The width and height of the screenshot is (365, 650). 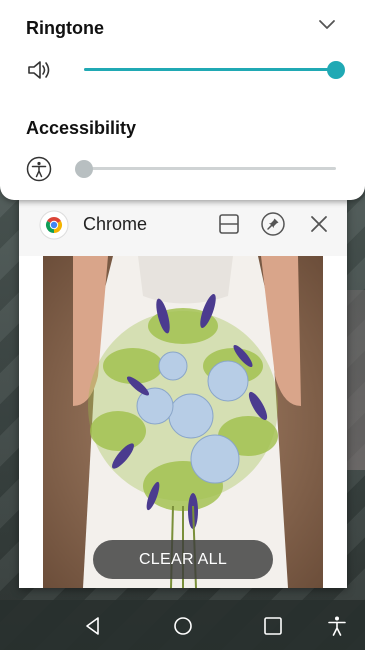 I want to click on accessibility-slider, so click(x=205, y=169).